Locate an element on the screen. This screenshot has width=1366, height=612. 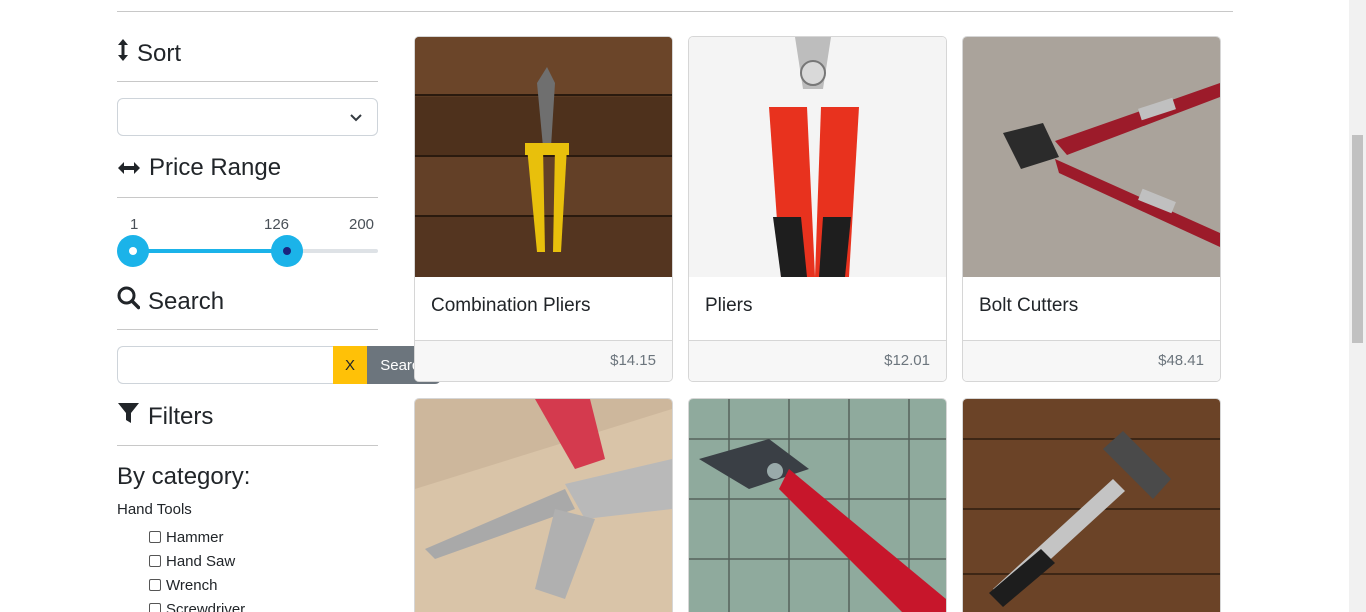
product-image-hammer is located at coordinates (1091, 505).